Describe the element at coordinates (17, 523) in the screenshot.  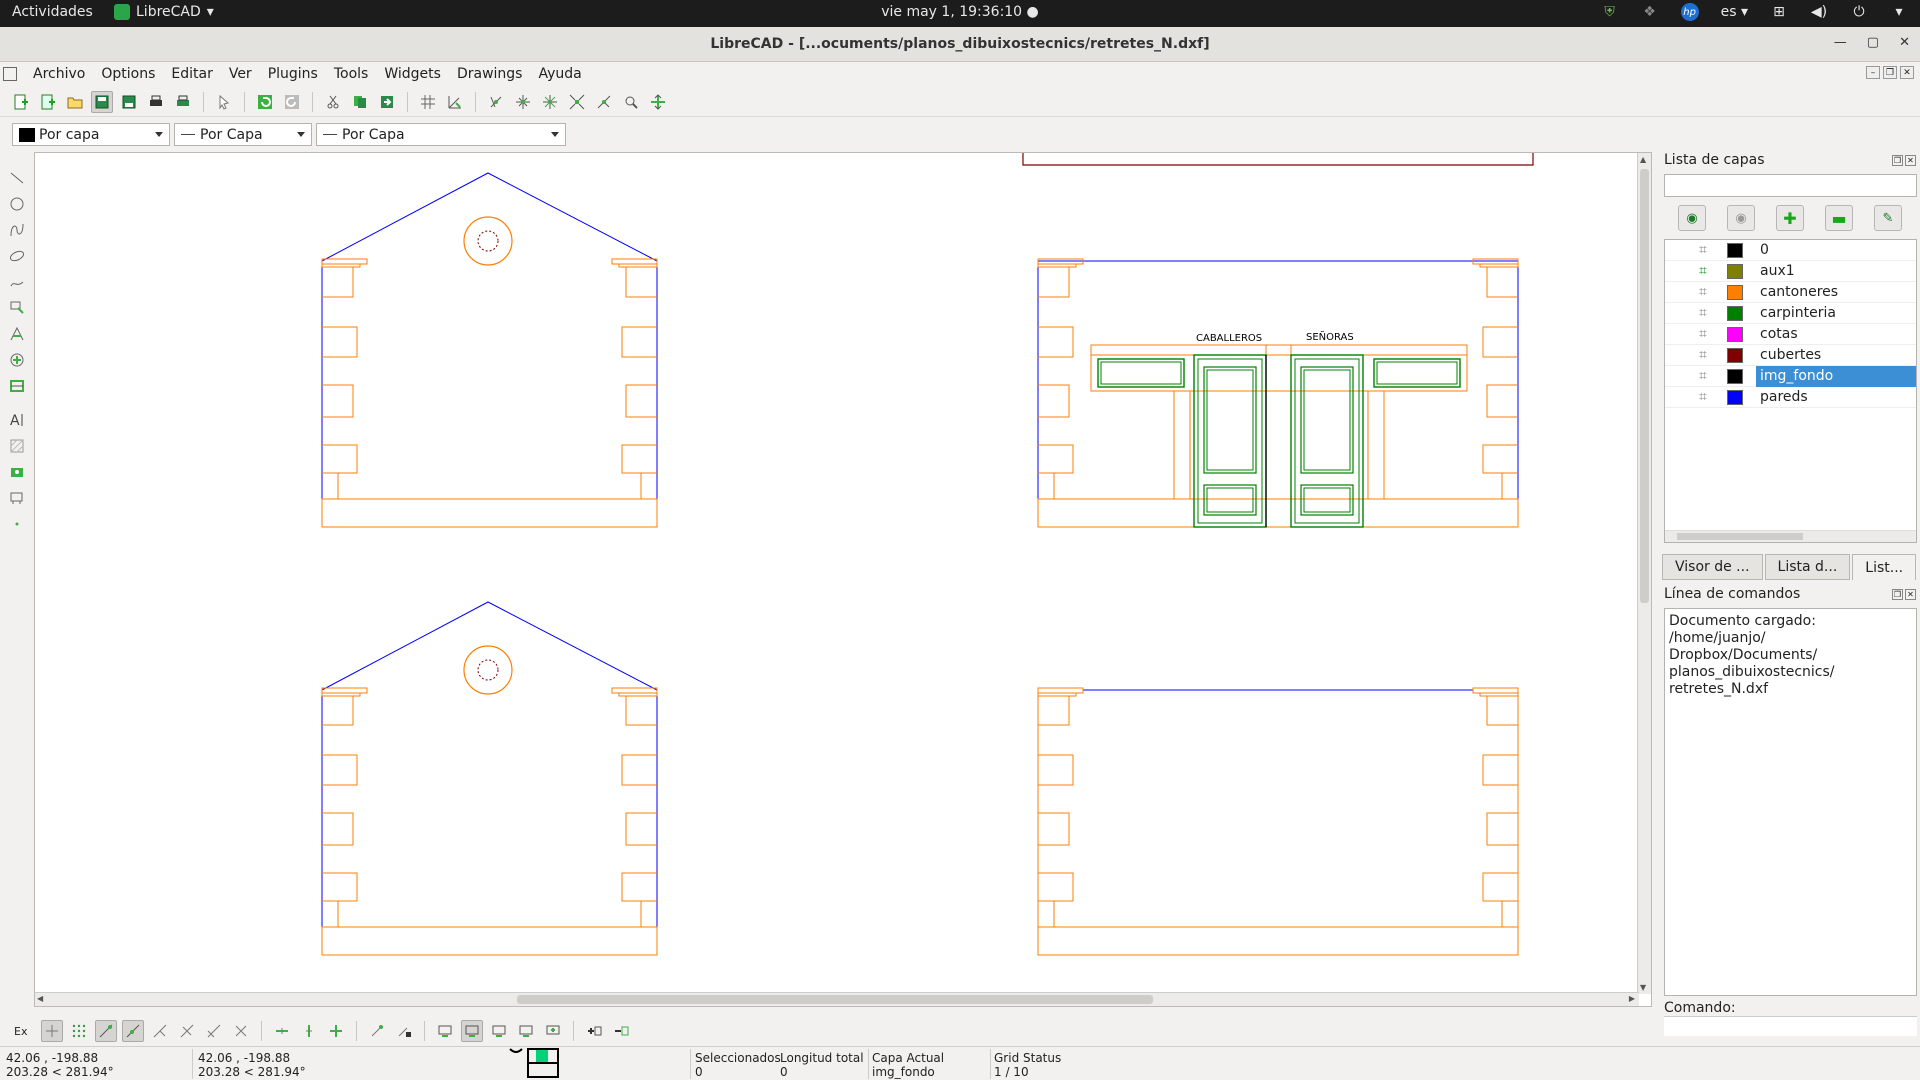
I see `point-tool-icon` at that location.